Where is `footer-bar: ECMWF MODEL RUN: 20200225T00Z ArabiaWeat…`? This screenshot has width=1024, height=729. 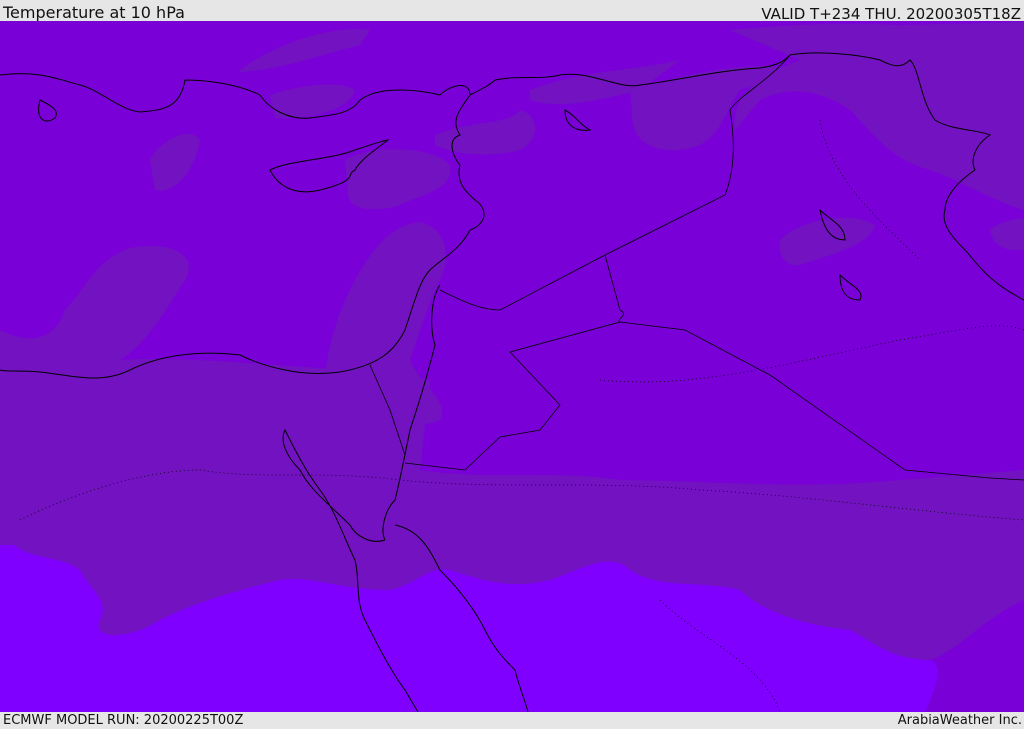
footer-bar: ECMWF MODEL RUN: 20200225T00Z ArabiaWeat… is located at coordinates (512, 720).